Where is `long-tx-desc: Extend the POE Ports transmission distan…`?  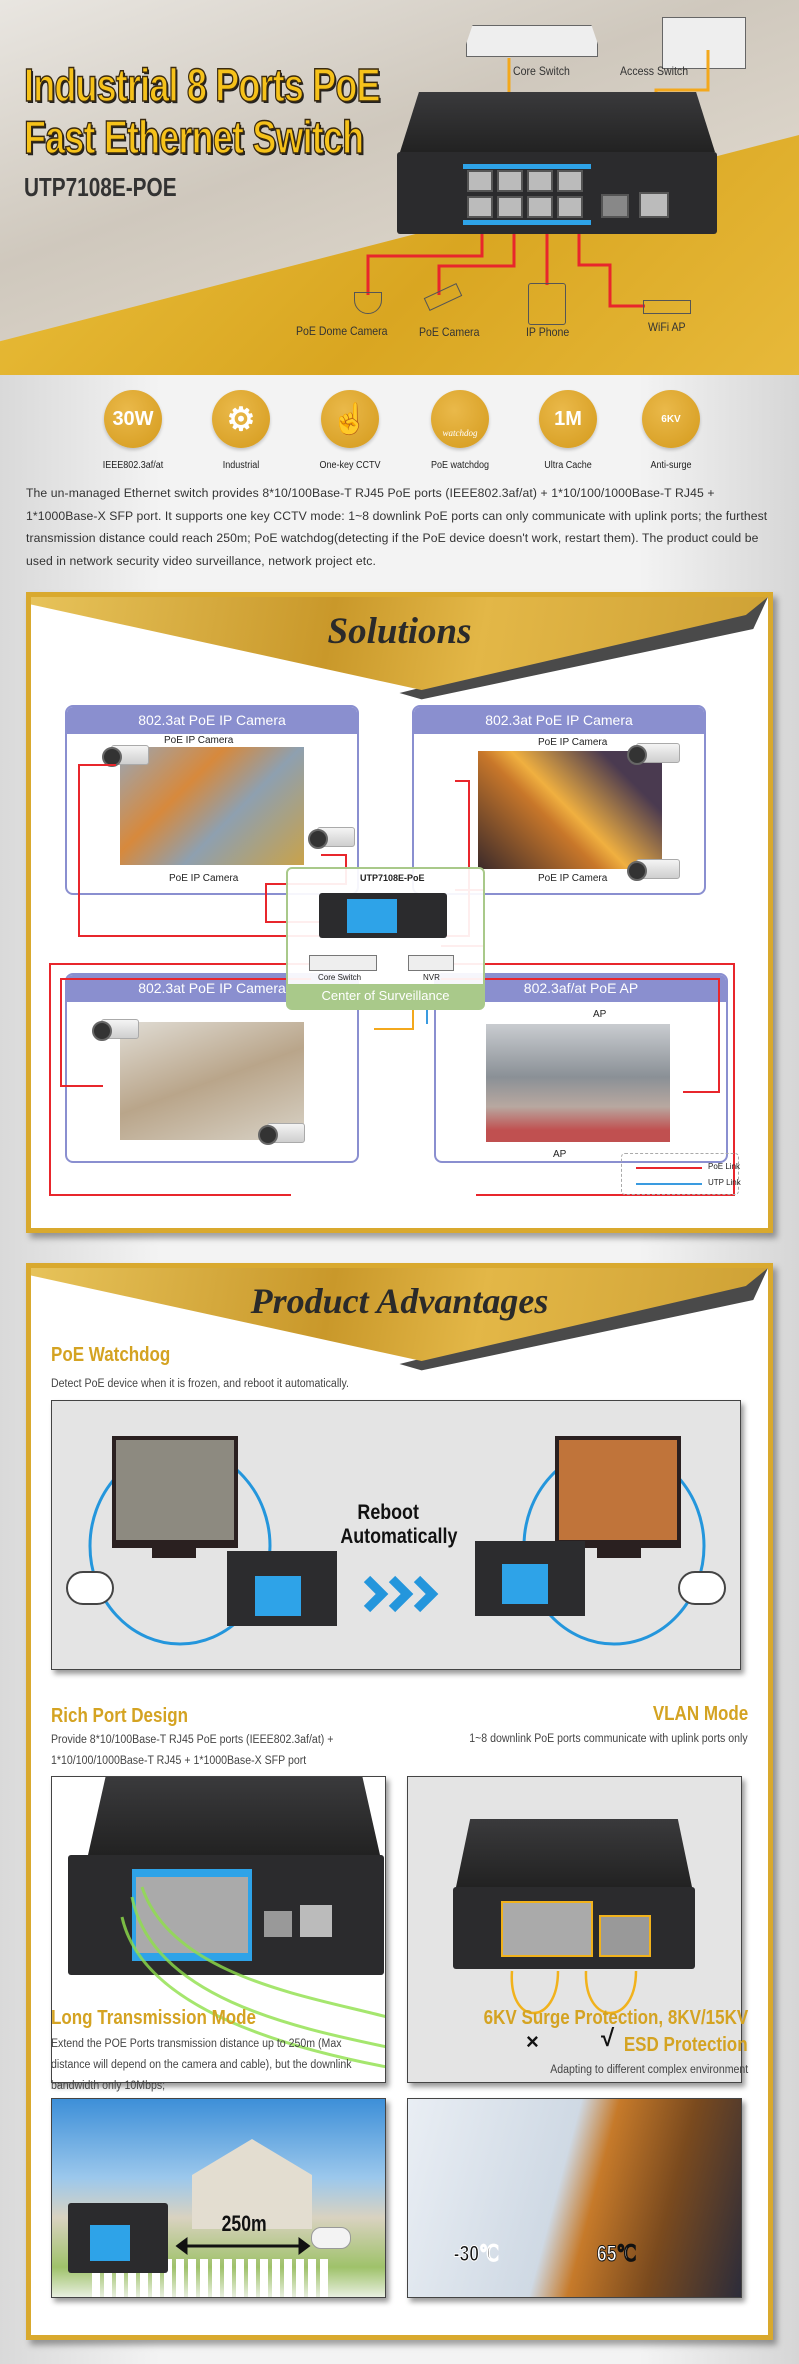 long-tx-desc: Extend the POE Ports transmission distan… is located at coordinates (196, 2044).